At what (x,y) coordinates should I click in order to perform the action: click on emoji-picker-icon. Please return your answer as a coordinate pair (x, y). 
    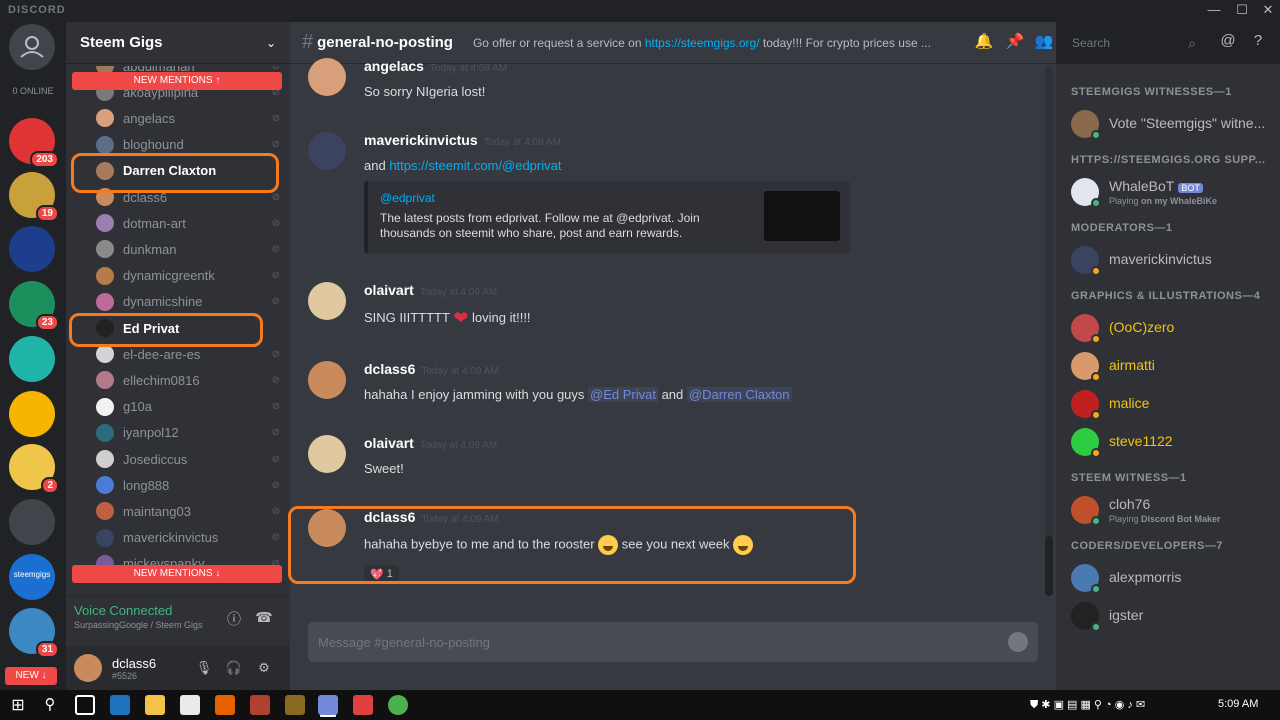
    Looking at the image, I should click on (1018, 642).